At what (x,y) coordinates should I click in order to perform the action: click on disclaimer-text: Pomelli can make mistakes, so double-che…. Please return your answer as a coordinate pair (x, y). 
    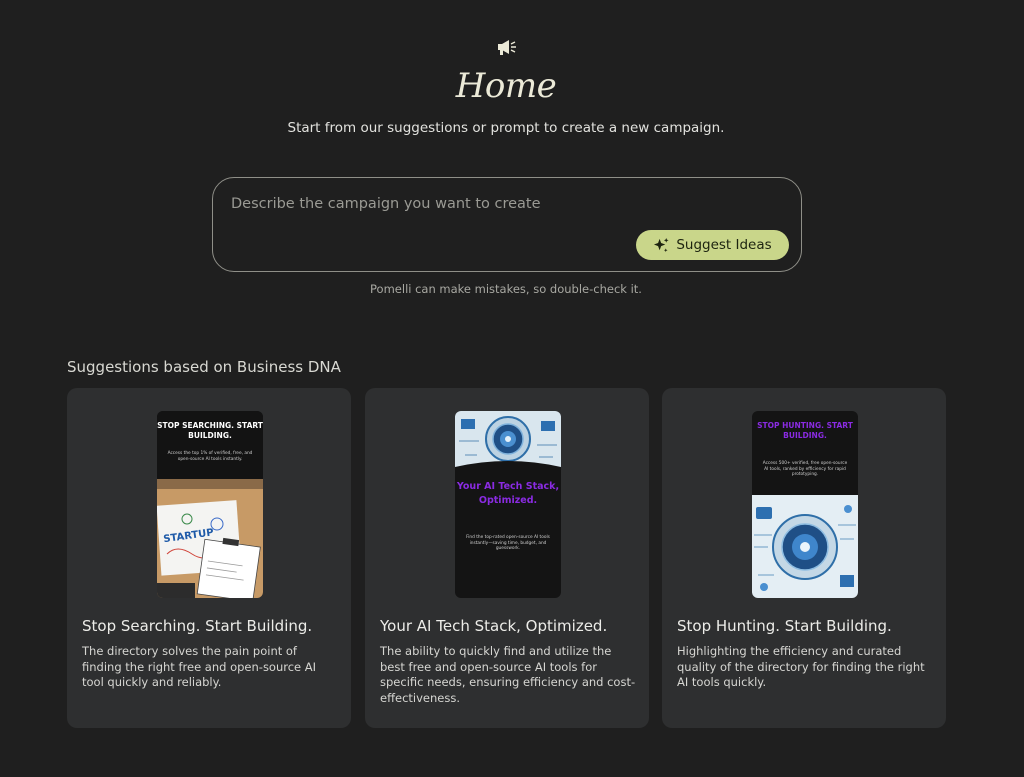
    Looking at the image, I should click on (506, 289).